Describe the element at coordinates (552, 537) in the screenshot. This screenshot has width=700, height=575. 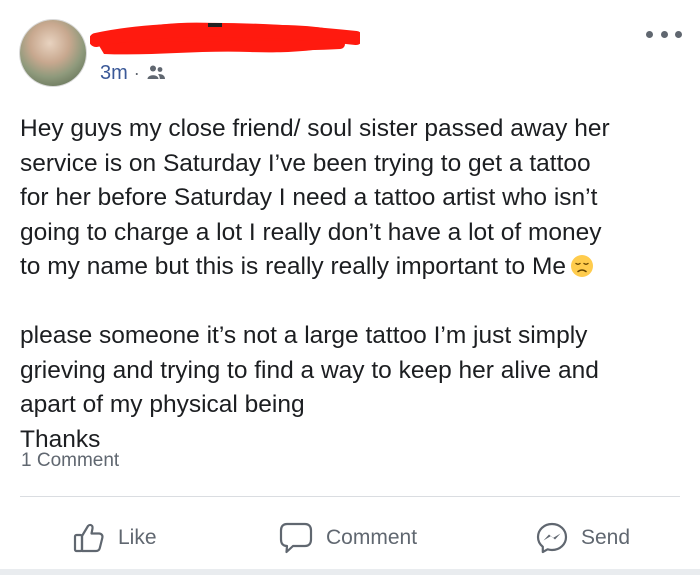
I see `messenger-icon` at that location.